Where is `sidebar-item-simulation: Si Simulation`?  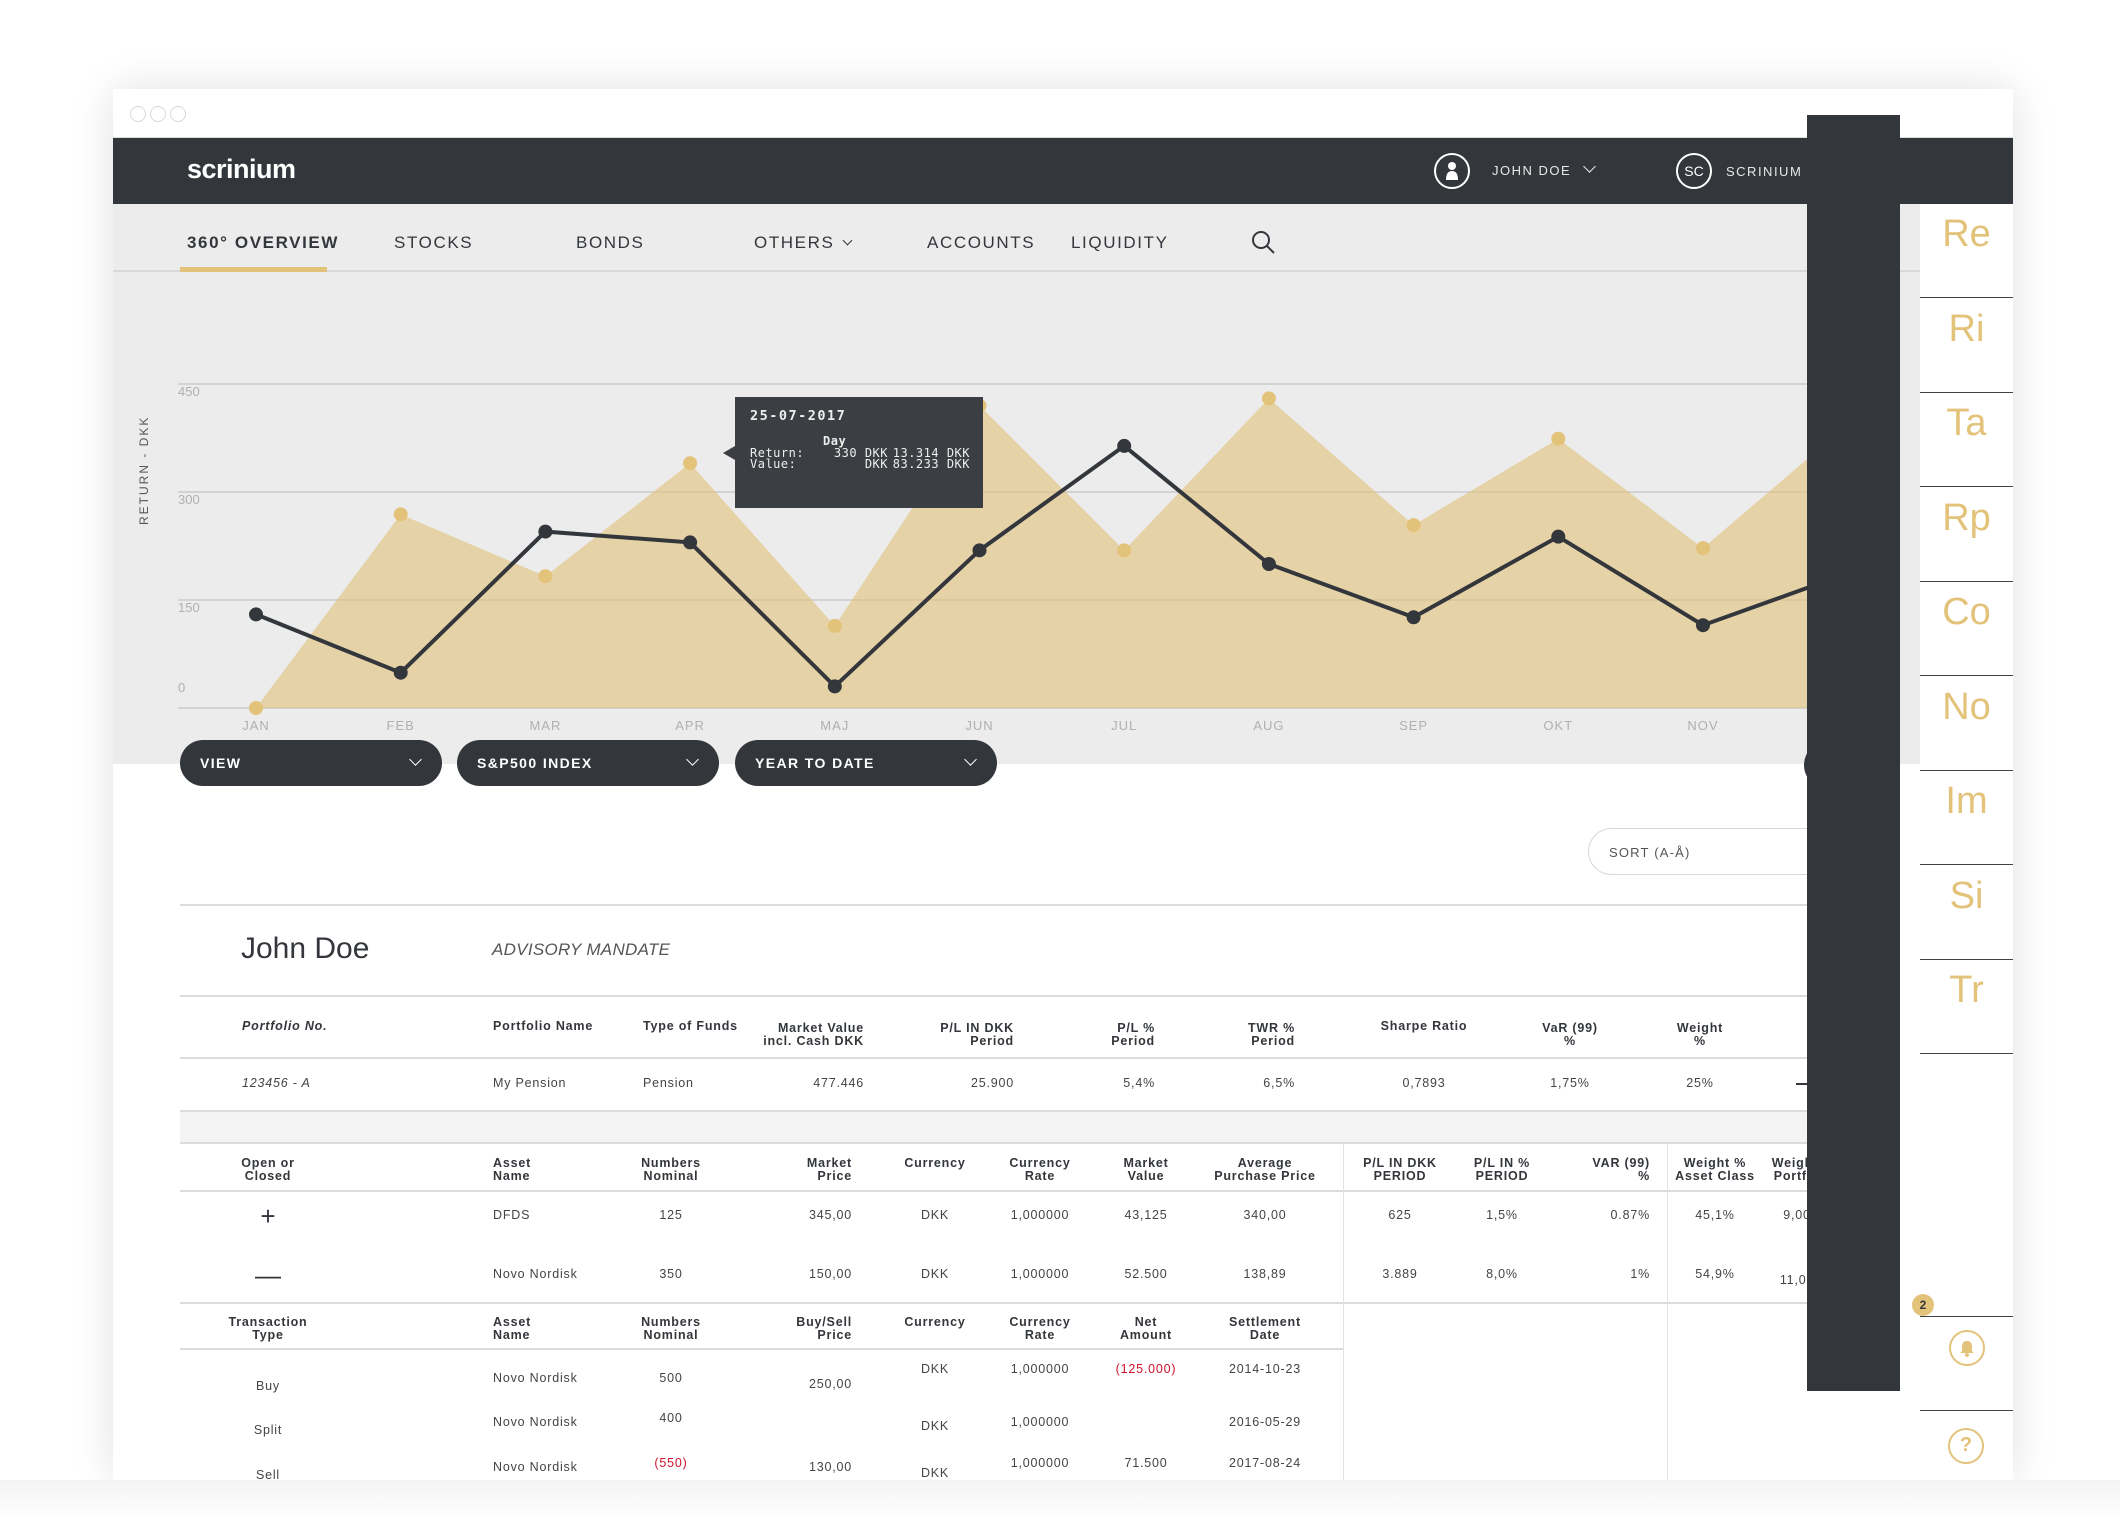
sidebar-item-simulation: Si Simulation is located at coordinates (1966, 913).